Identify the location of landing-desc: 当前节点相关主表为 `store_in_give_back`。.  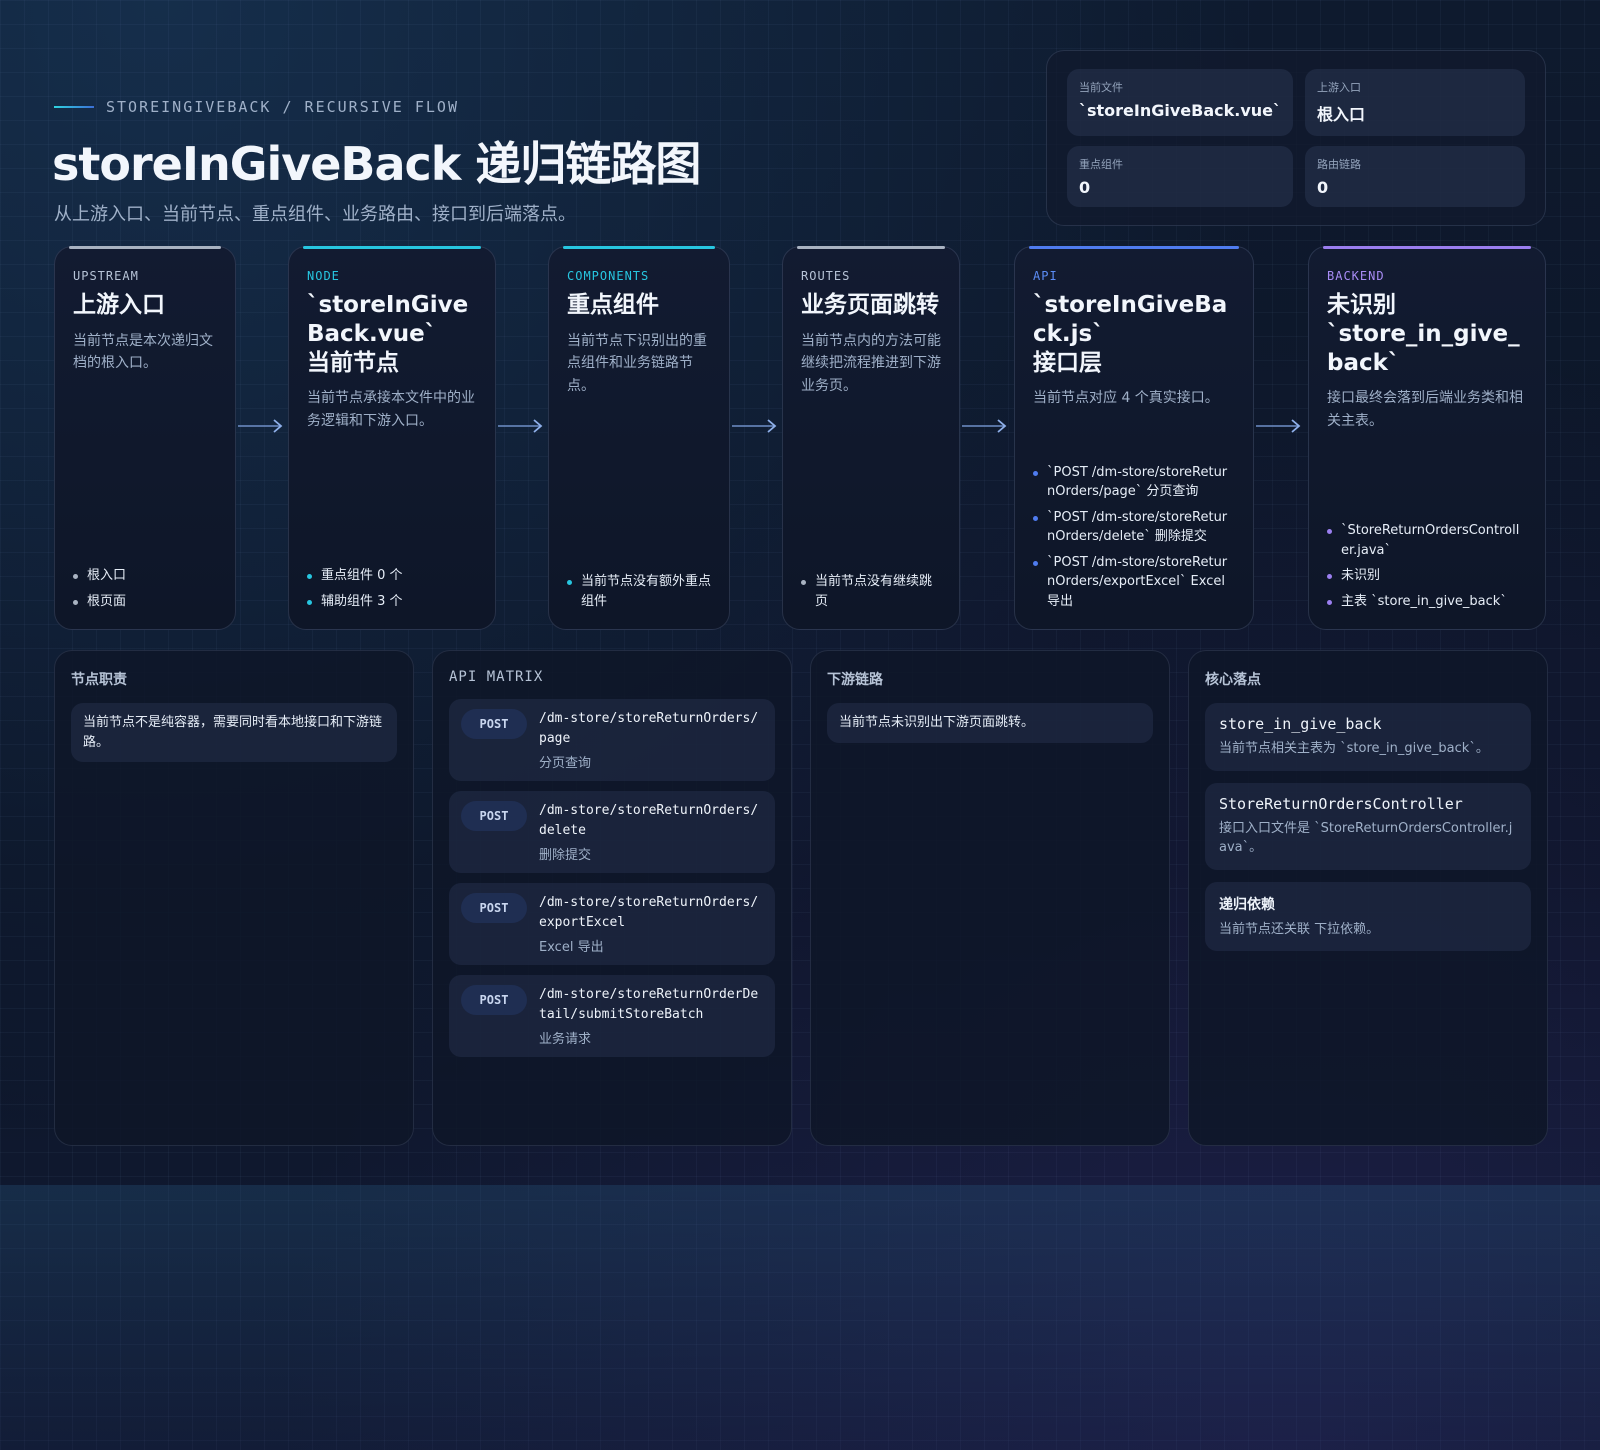
(1354, 748).